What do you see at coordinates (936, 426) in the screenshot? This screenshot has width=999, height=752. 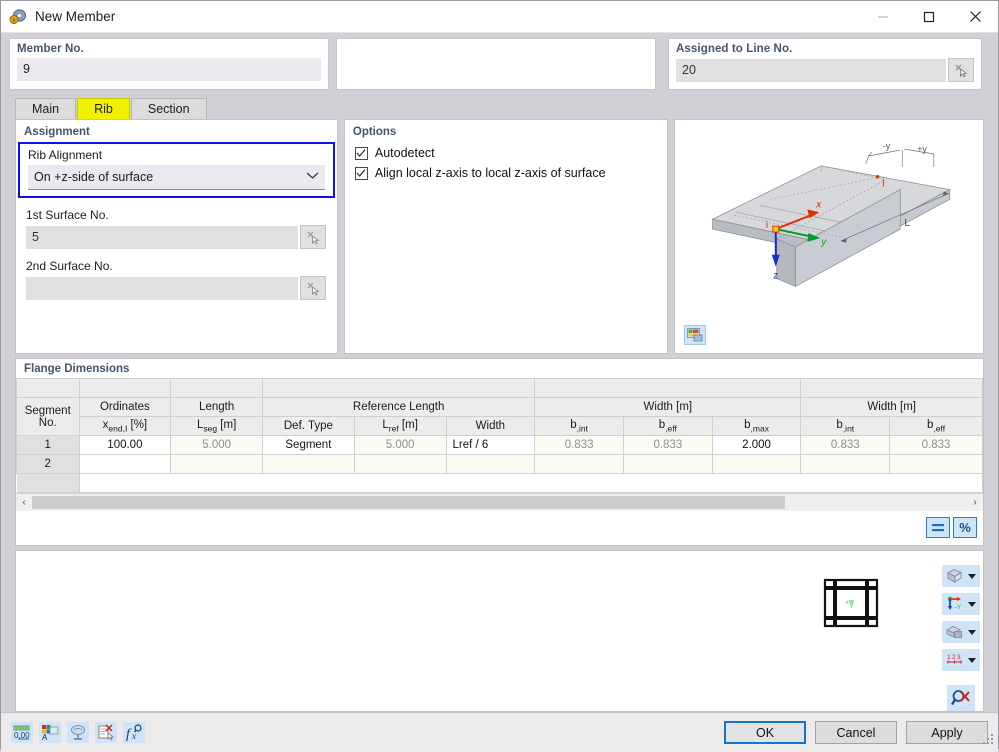 I see `col-header-beff-2: b,eff` at bounding box center [936, 426].